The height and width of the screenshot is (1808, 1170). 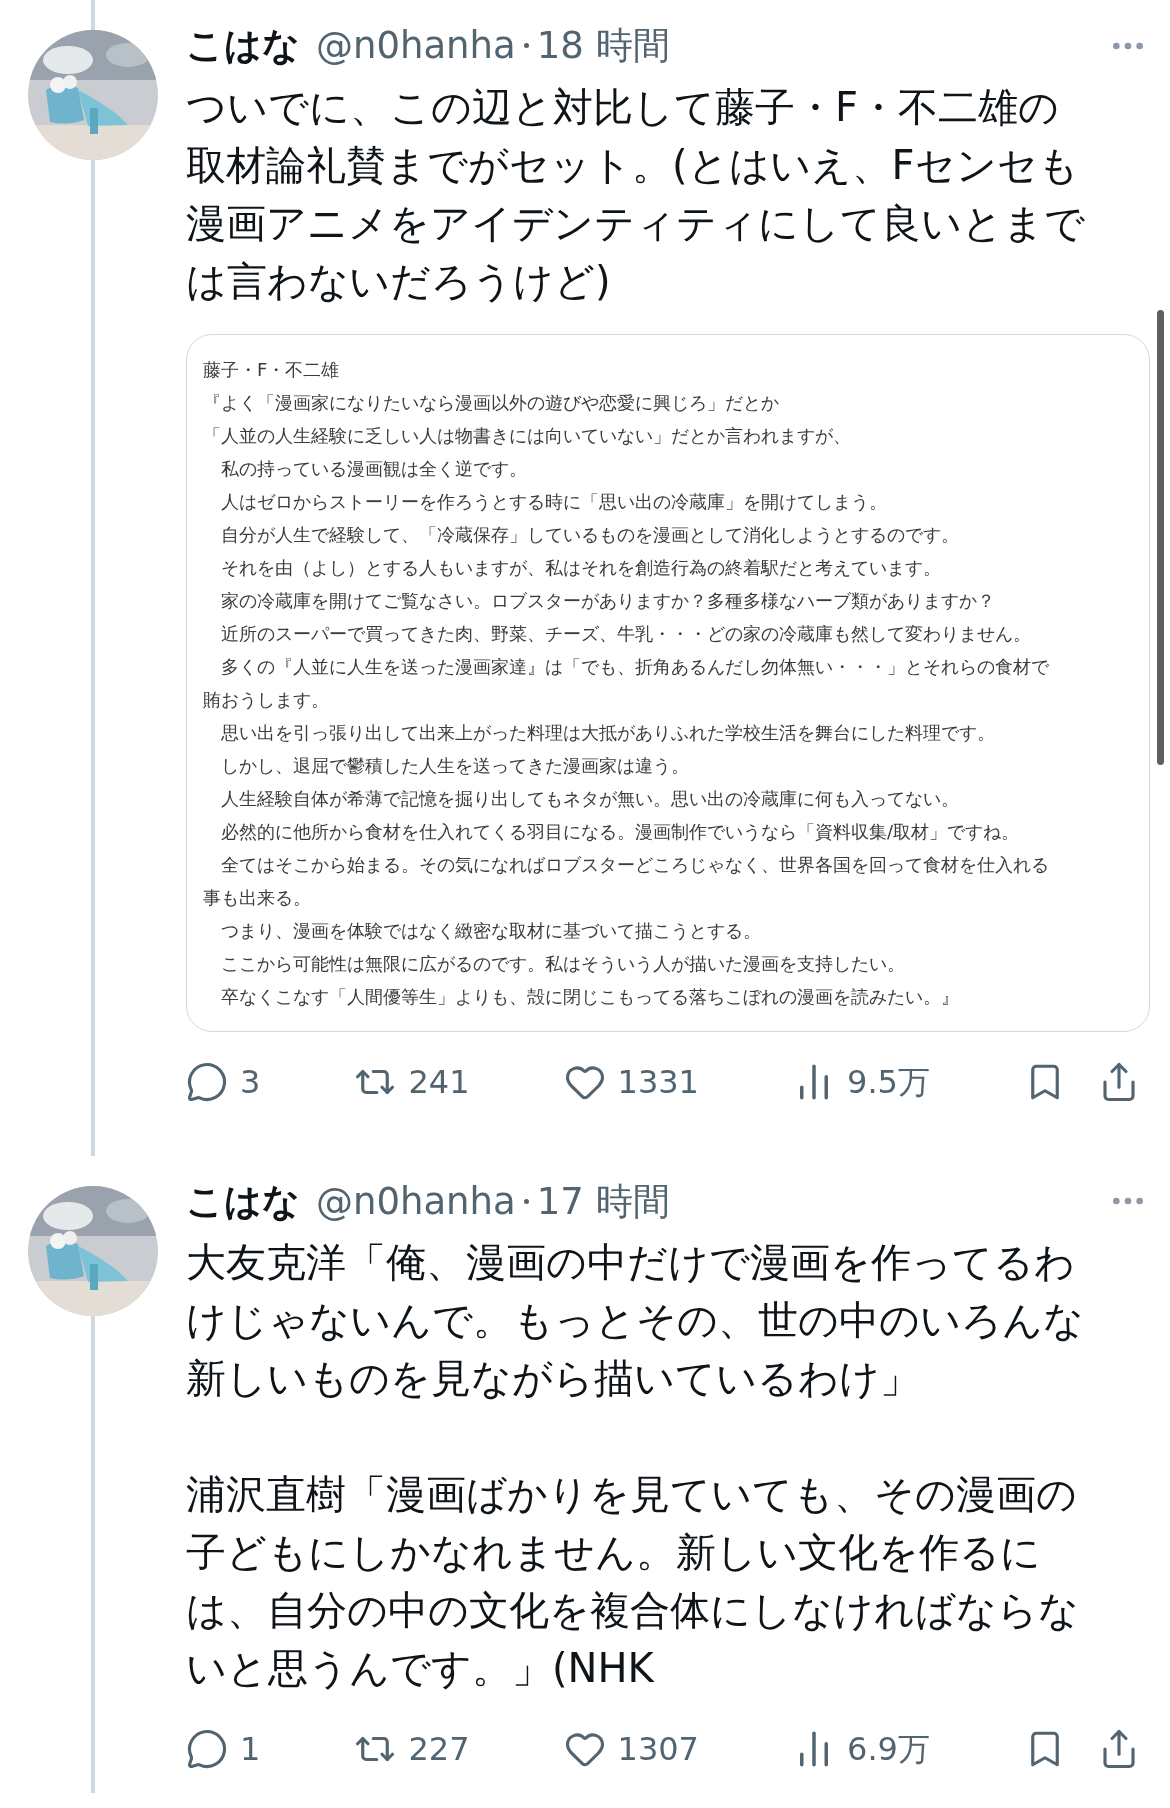 What do you see at coordinates (603, 1201) in the screenshot?
I see `timestamp: 17 時間` at bounding box center [603, 1201].